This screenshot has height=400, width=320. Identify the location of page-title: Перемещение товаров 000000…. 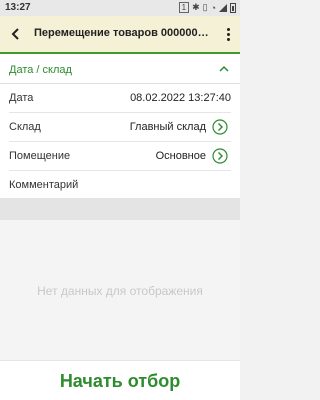
(121, 33).